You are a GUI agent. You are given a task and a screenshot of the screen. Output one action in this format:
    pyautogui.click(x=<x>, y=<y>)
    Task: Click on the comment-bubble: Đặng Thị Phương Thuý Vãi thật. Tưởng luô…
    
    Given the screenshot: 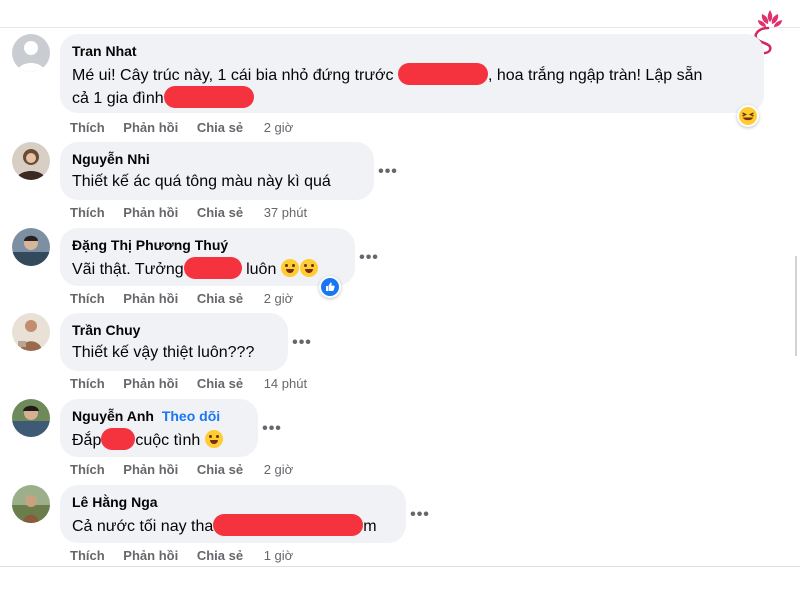 What is the action you would take?
    pyautogui.click(x=207, y=257)
    